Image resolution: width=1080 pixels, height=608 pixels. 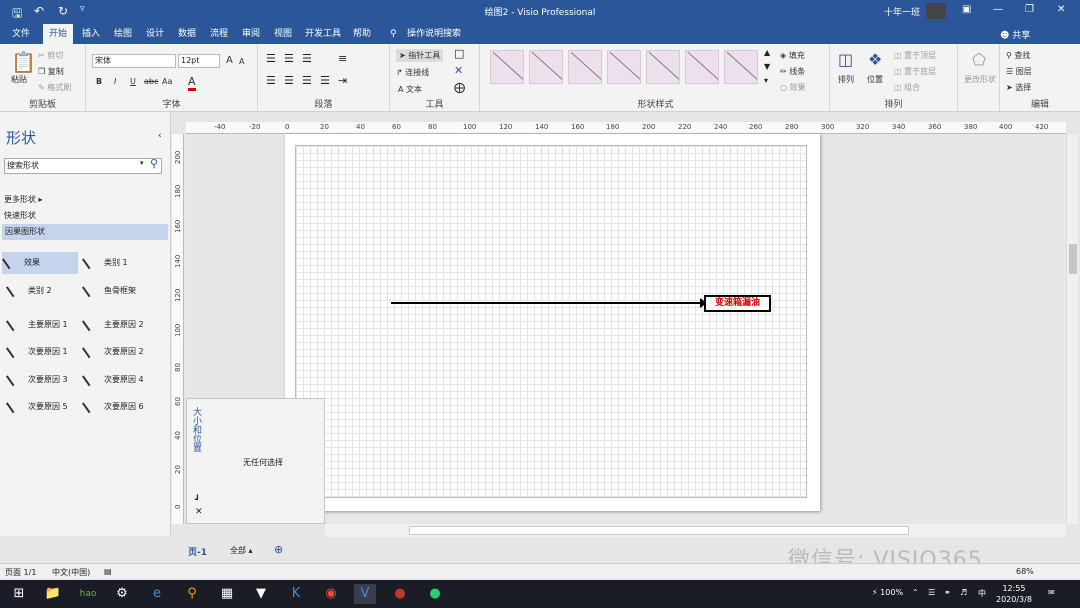 What do you see at coordinates (134, 61) in the screenshot?
I see `font-name-select: 宋体` at bounding box center [134, 61].